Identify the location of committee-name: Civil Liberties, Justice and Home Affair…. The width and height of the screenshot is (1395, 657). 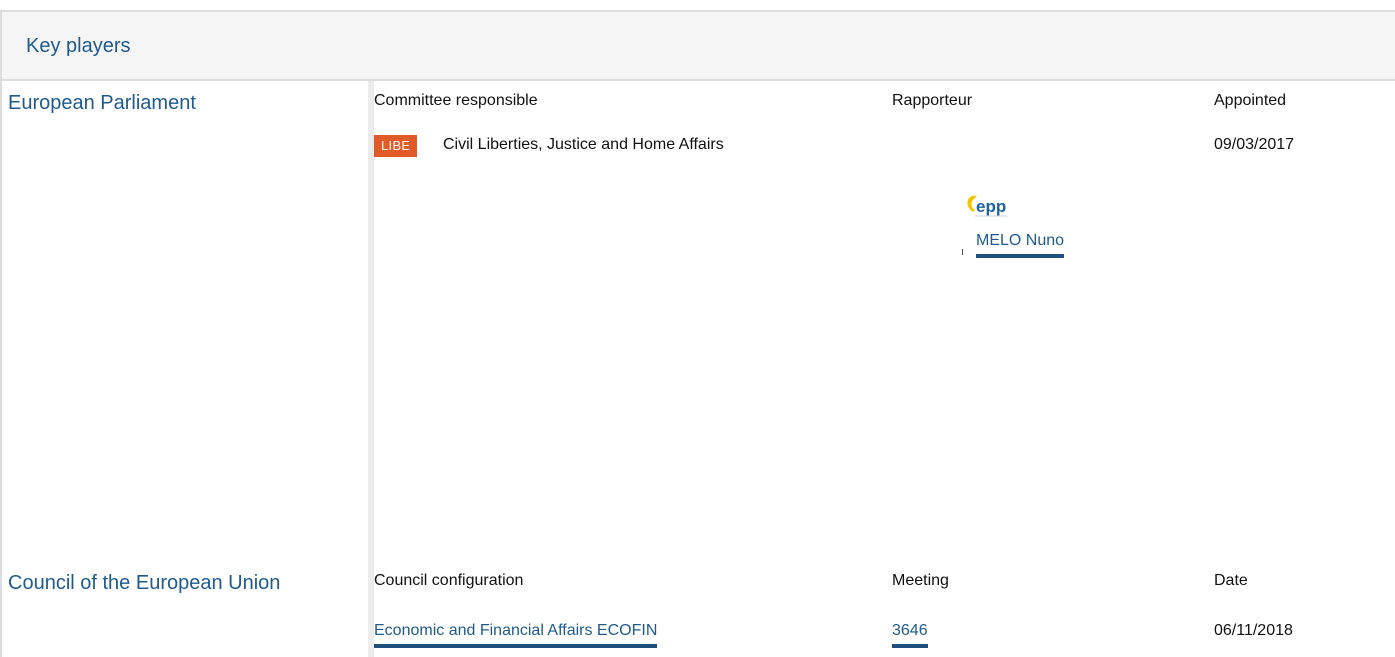
(583, 144).